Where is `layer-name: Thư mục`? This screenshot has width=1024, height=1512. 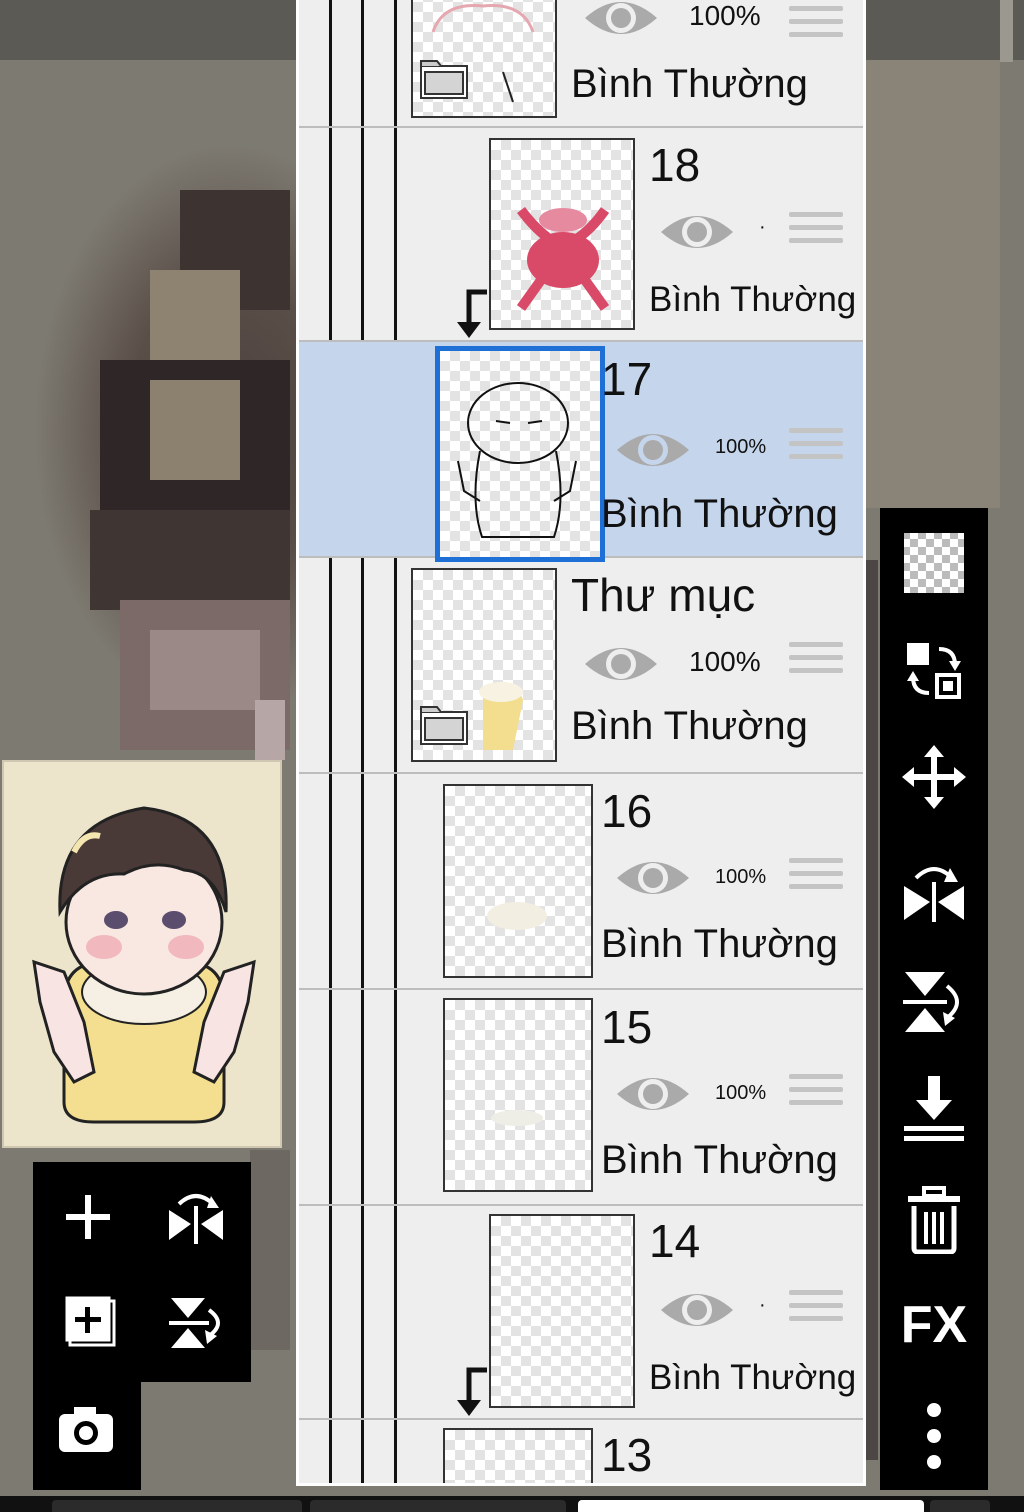
layer-name: Thư mục is located at coordinates (663, 595).